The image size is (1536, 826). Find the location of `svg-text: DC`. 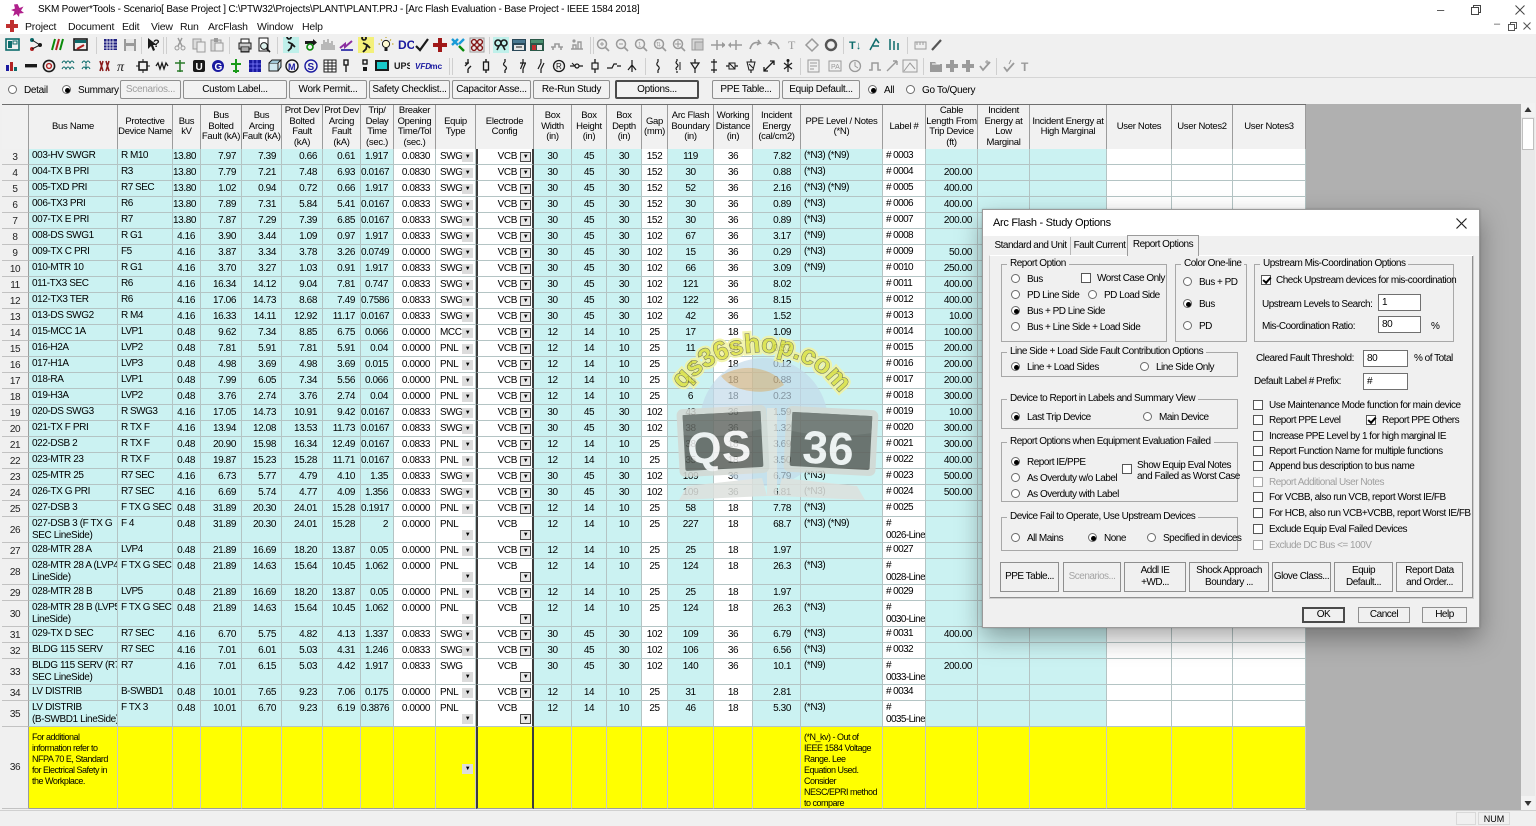

svg-text: DC is located at coordinates (406, 45).